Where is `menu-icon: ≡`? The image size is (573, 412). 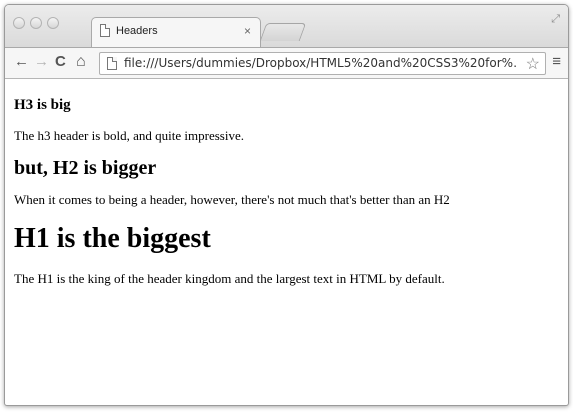
menu-icon: ≡ is located at coordinates (556, 62).